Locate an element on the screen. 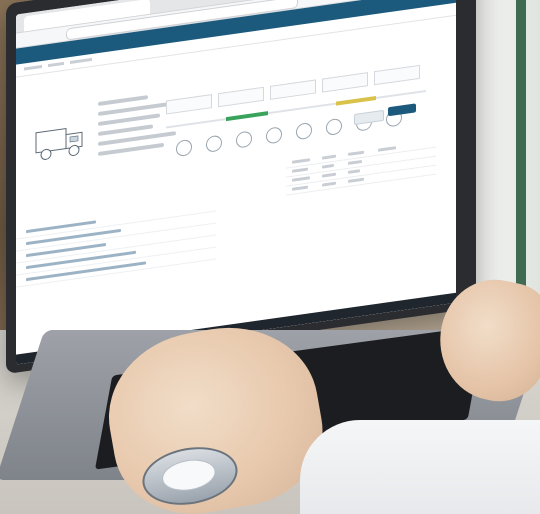  watch-face is located at coordinates (189, 475).